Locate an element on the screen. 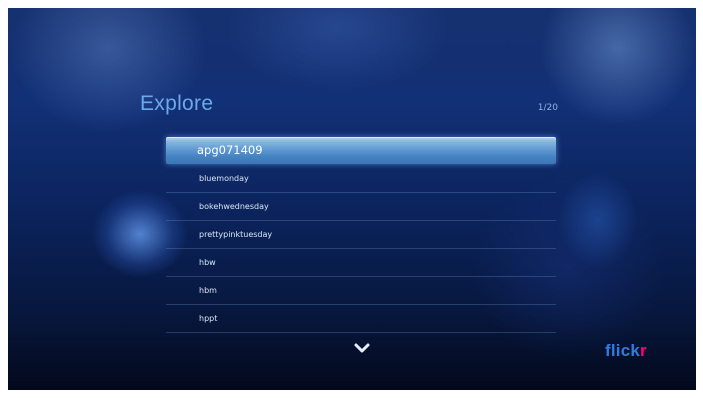 Image resolution: width=703 pixels, height=398 pixels. list-item: hbm is located at coordinates (361, 291).